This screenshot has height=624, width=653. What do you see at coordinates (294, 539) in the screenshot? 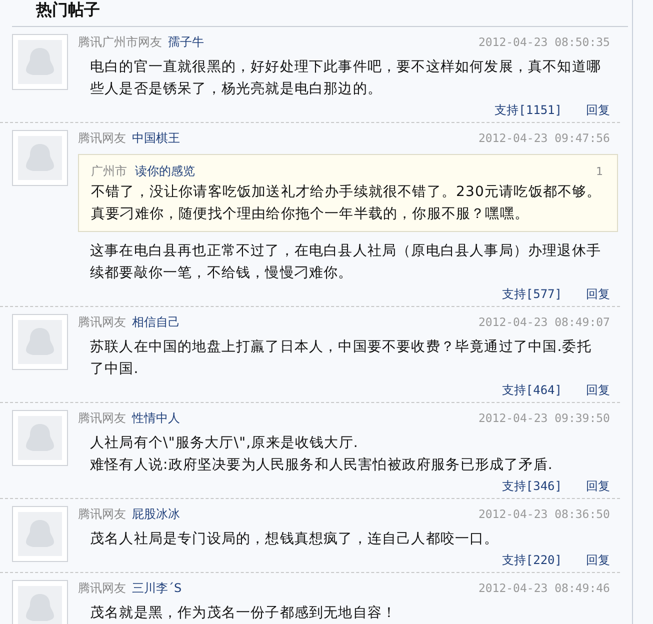
I see `post-text: 茂名人社局是专门设局的，想钱真想疯了，连自己人都咬一口。` at bounding box center [294, 539].